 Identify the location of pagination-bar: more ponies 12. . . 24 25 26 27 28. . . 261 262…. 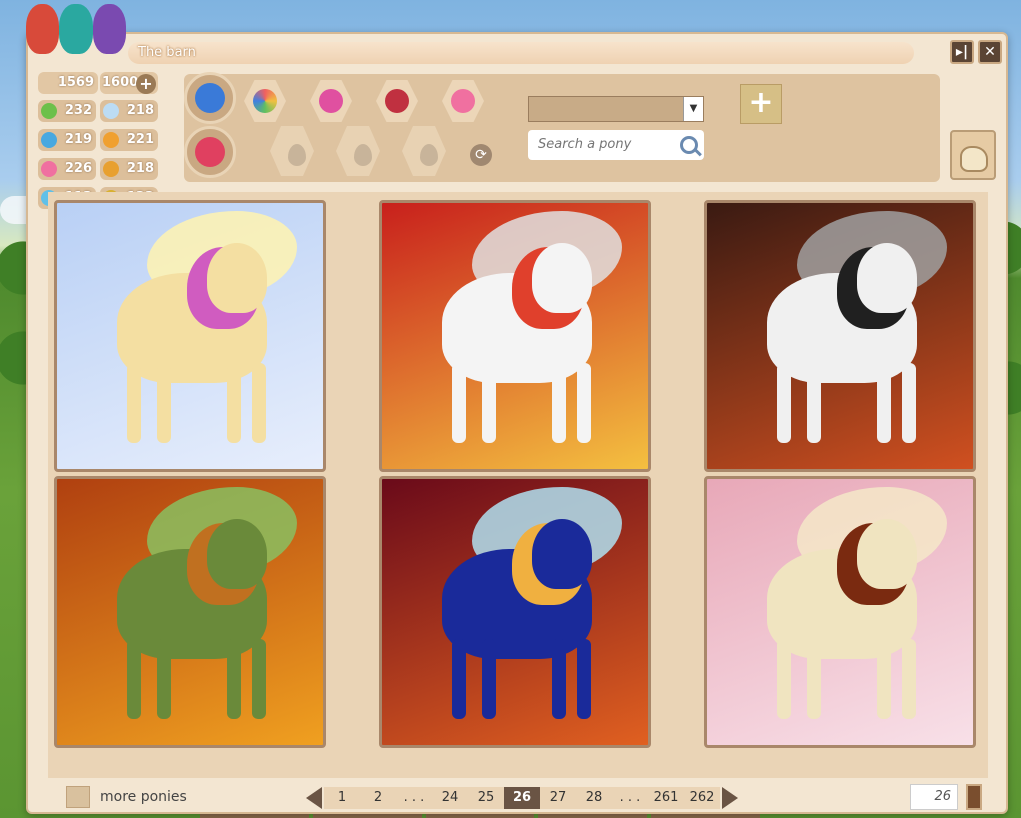
(519, 798).